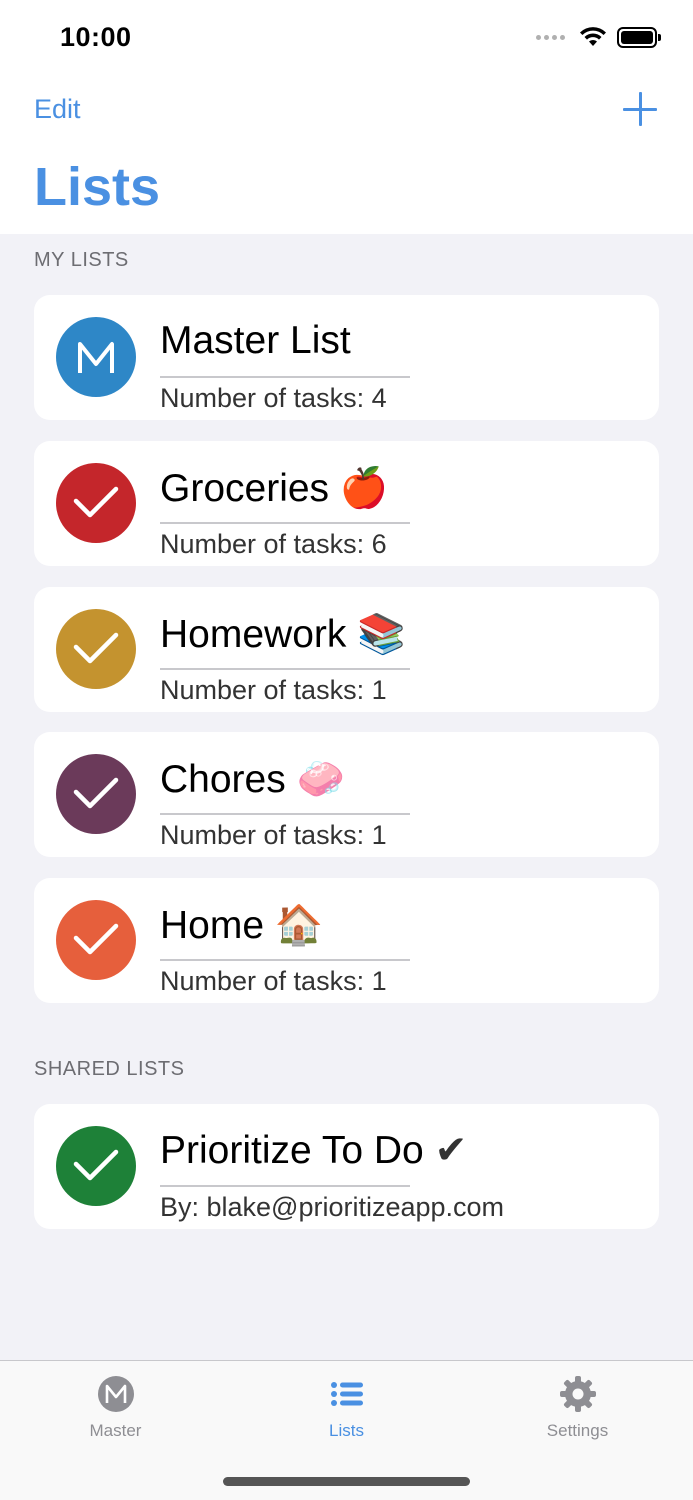  Describe the element at coordinates (346, 1481) in the screenshot. I see `home-indicator` at that location.